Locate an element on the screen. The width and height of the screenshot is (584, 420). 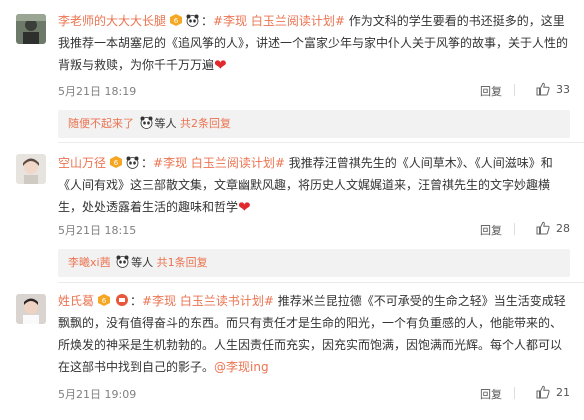
like-count: 21 is located at coordinates (563, 392).